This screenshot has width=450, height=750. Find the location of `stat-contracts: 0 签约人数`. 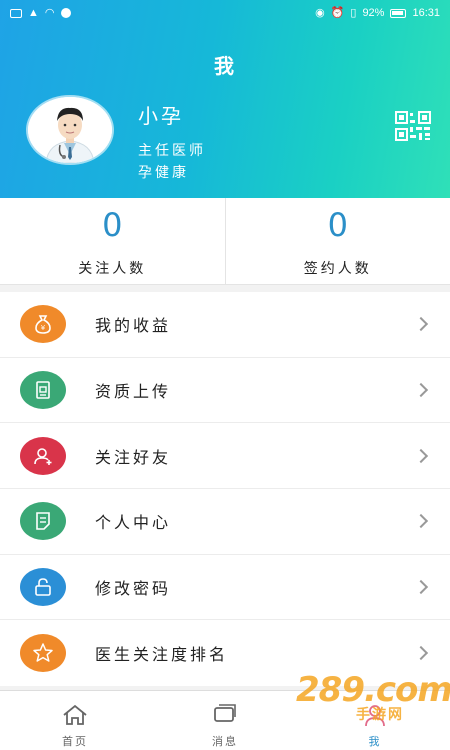

stat-contracts: 0 签约人数 is located at coordinates (337, 241).